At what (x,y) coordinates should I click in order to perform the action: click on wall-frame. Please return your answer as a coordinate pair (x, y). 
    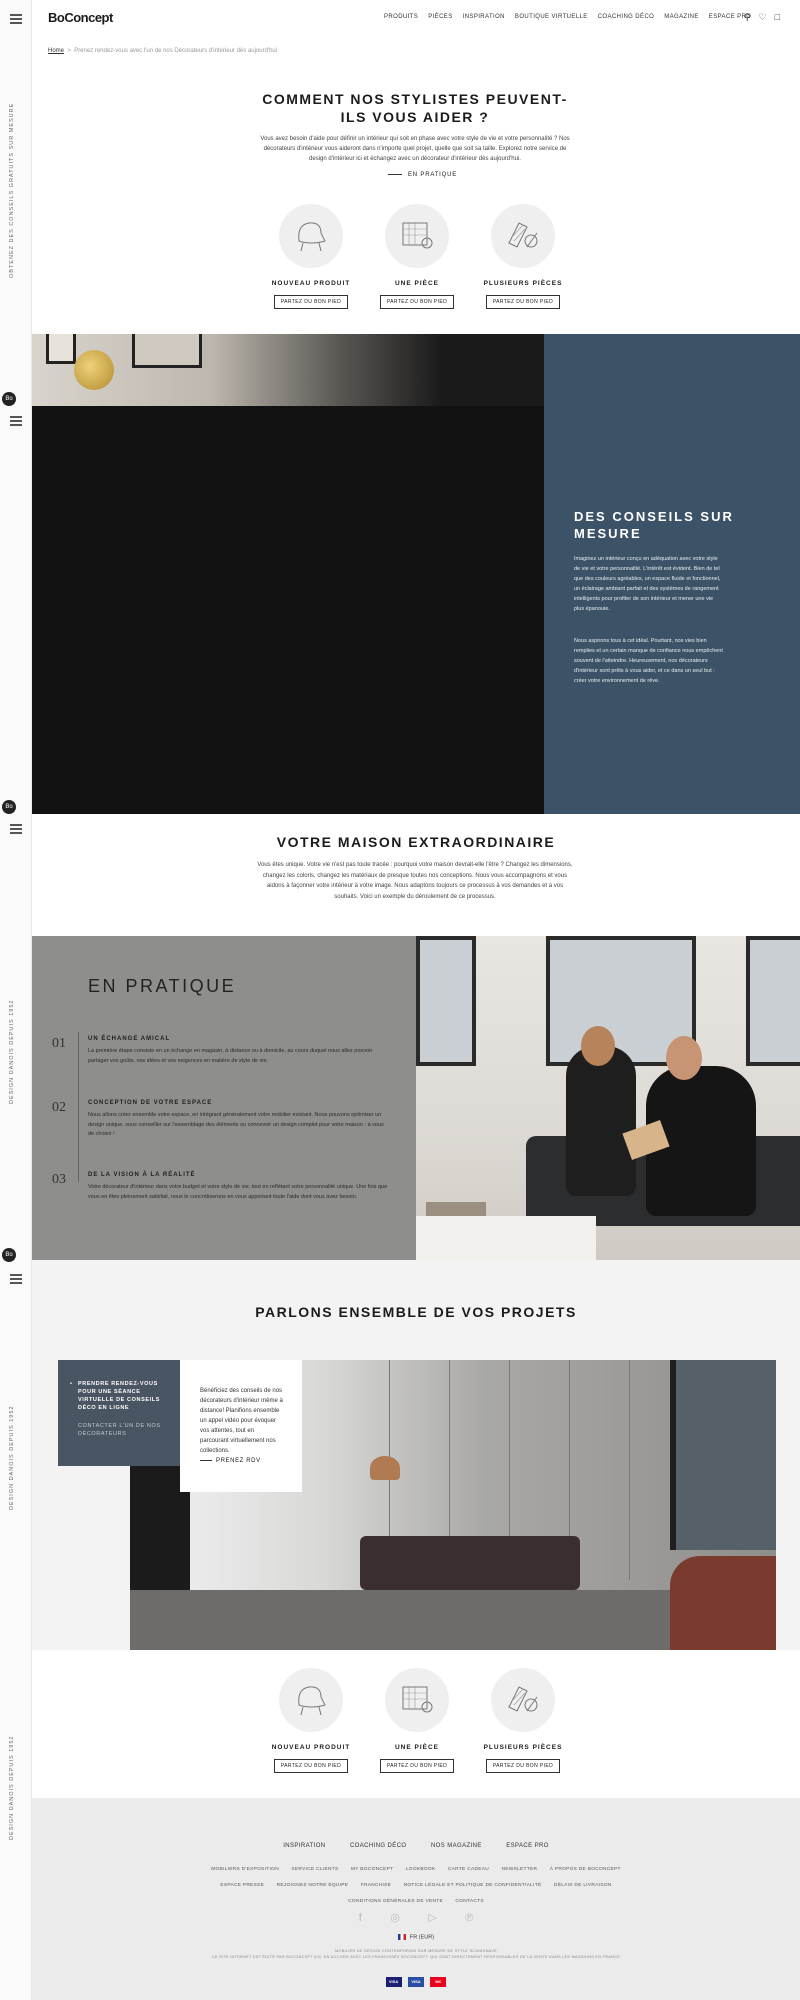
    Looking at the image, I should click on (61, 349).